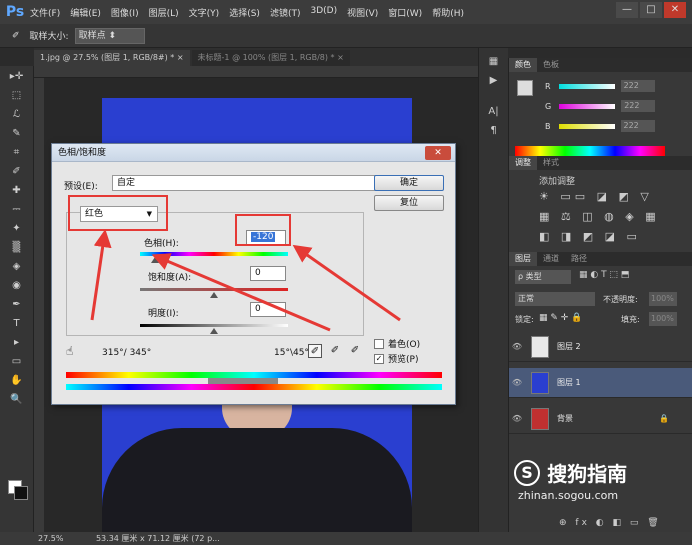 Image resolution: width=692 pixels, height=545 pixels. I want to click on watermark: S 搜狗指南 zhinan.sogou.com, so click(599, 480).